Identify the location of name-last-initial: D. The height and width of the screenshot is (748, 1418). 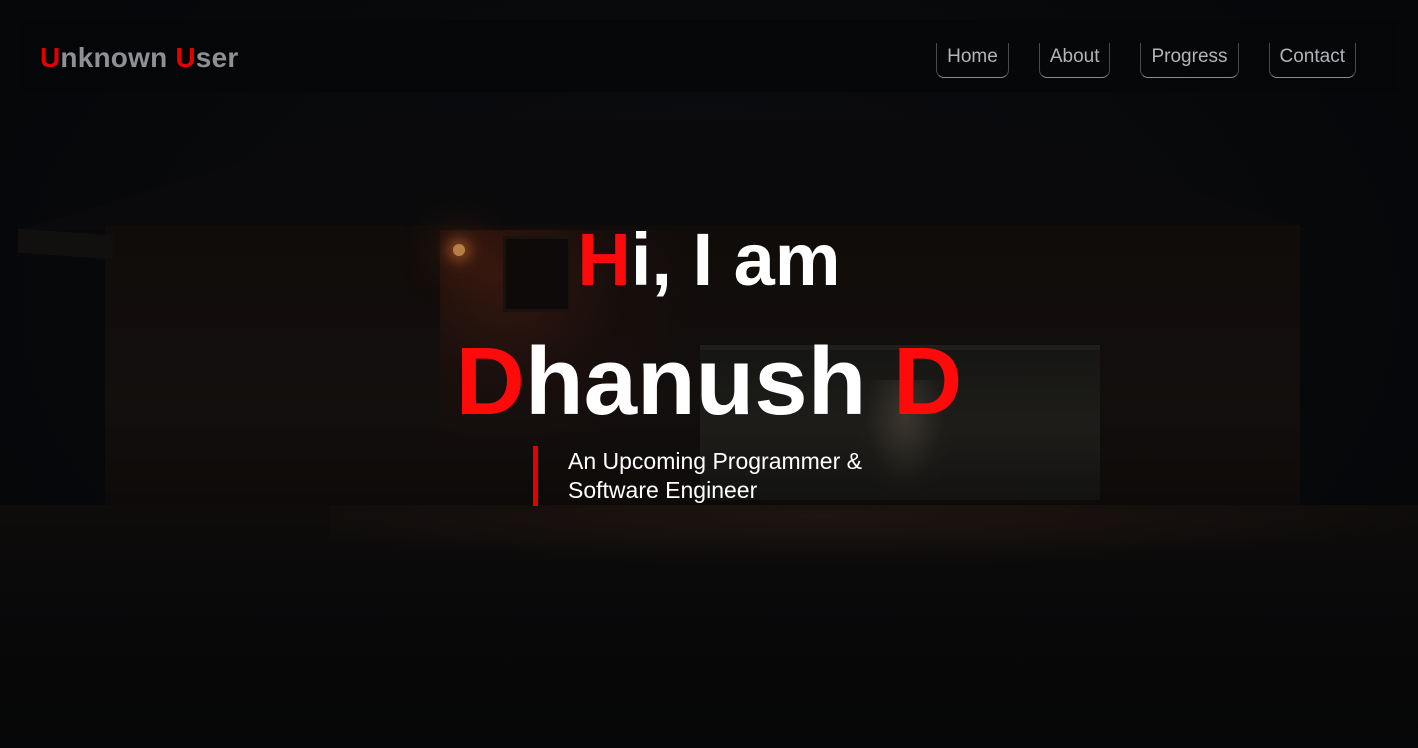
(928, 381).